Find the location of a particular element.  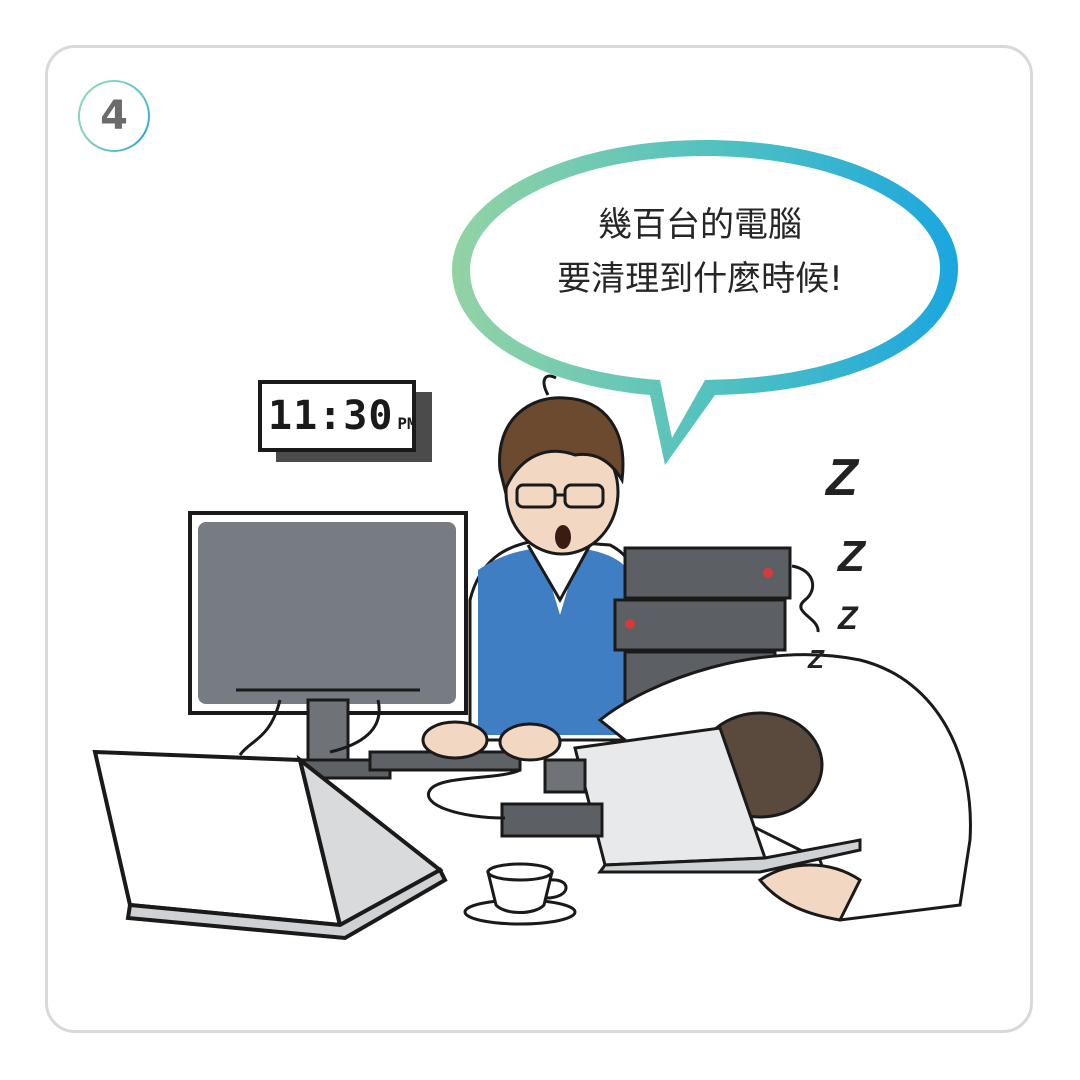

clock-time: 11:30 is located at coordinates (331, 416).